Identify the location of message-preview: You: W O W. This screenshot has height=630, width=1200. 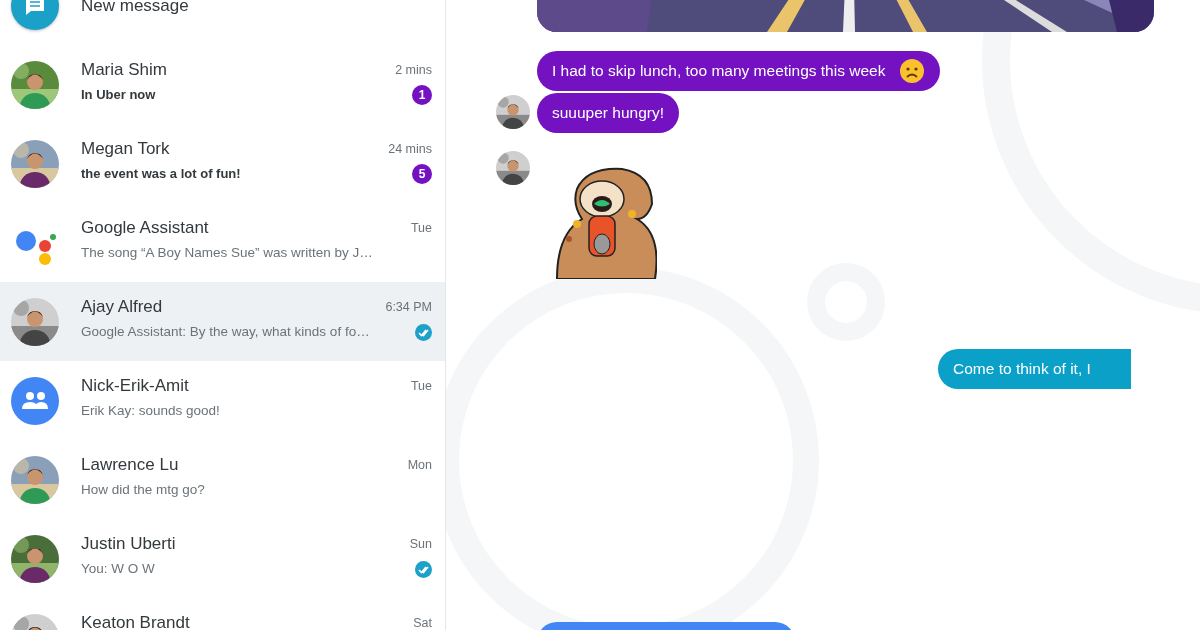
(118, 569).